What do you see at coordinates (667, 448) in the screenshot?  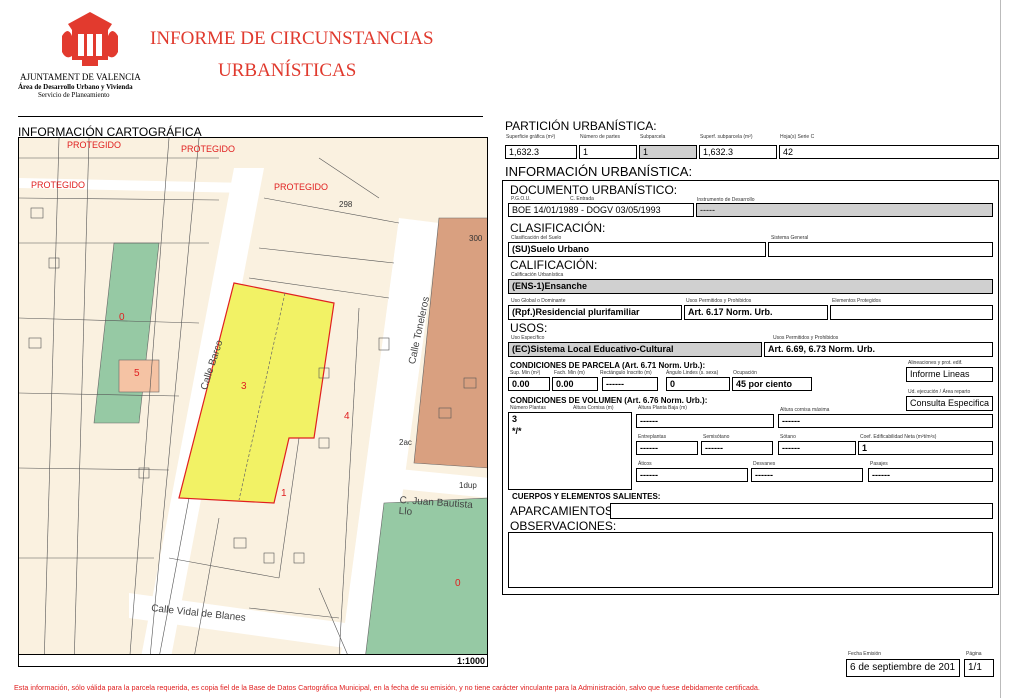 I see `value-entreplantas: ------` at bounding box center [667, 448].